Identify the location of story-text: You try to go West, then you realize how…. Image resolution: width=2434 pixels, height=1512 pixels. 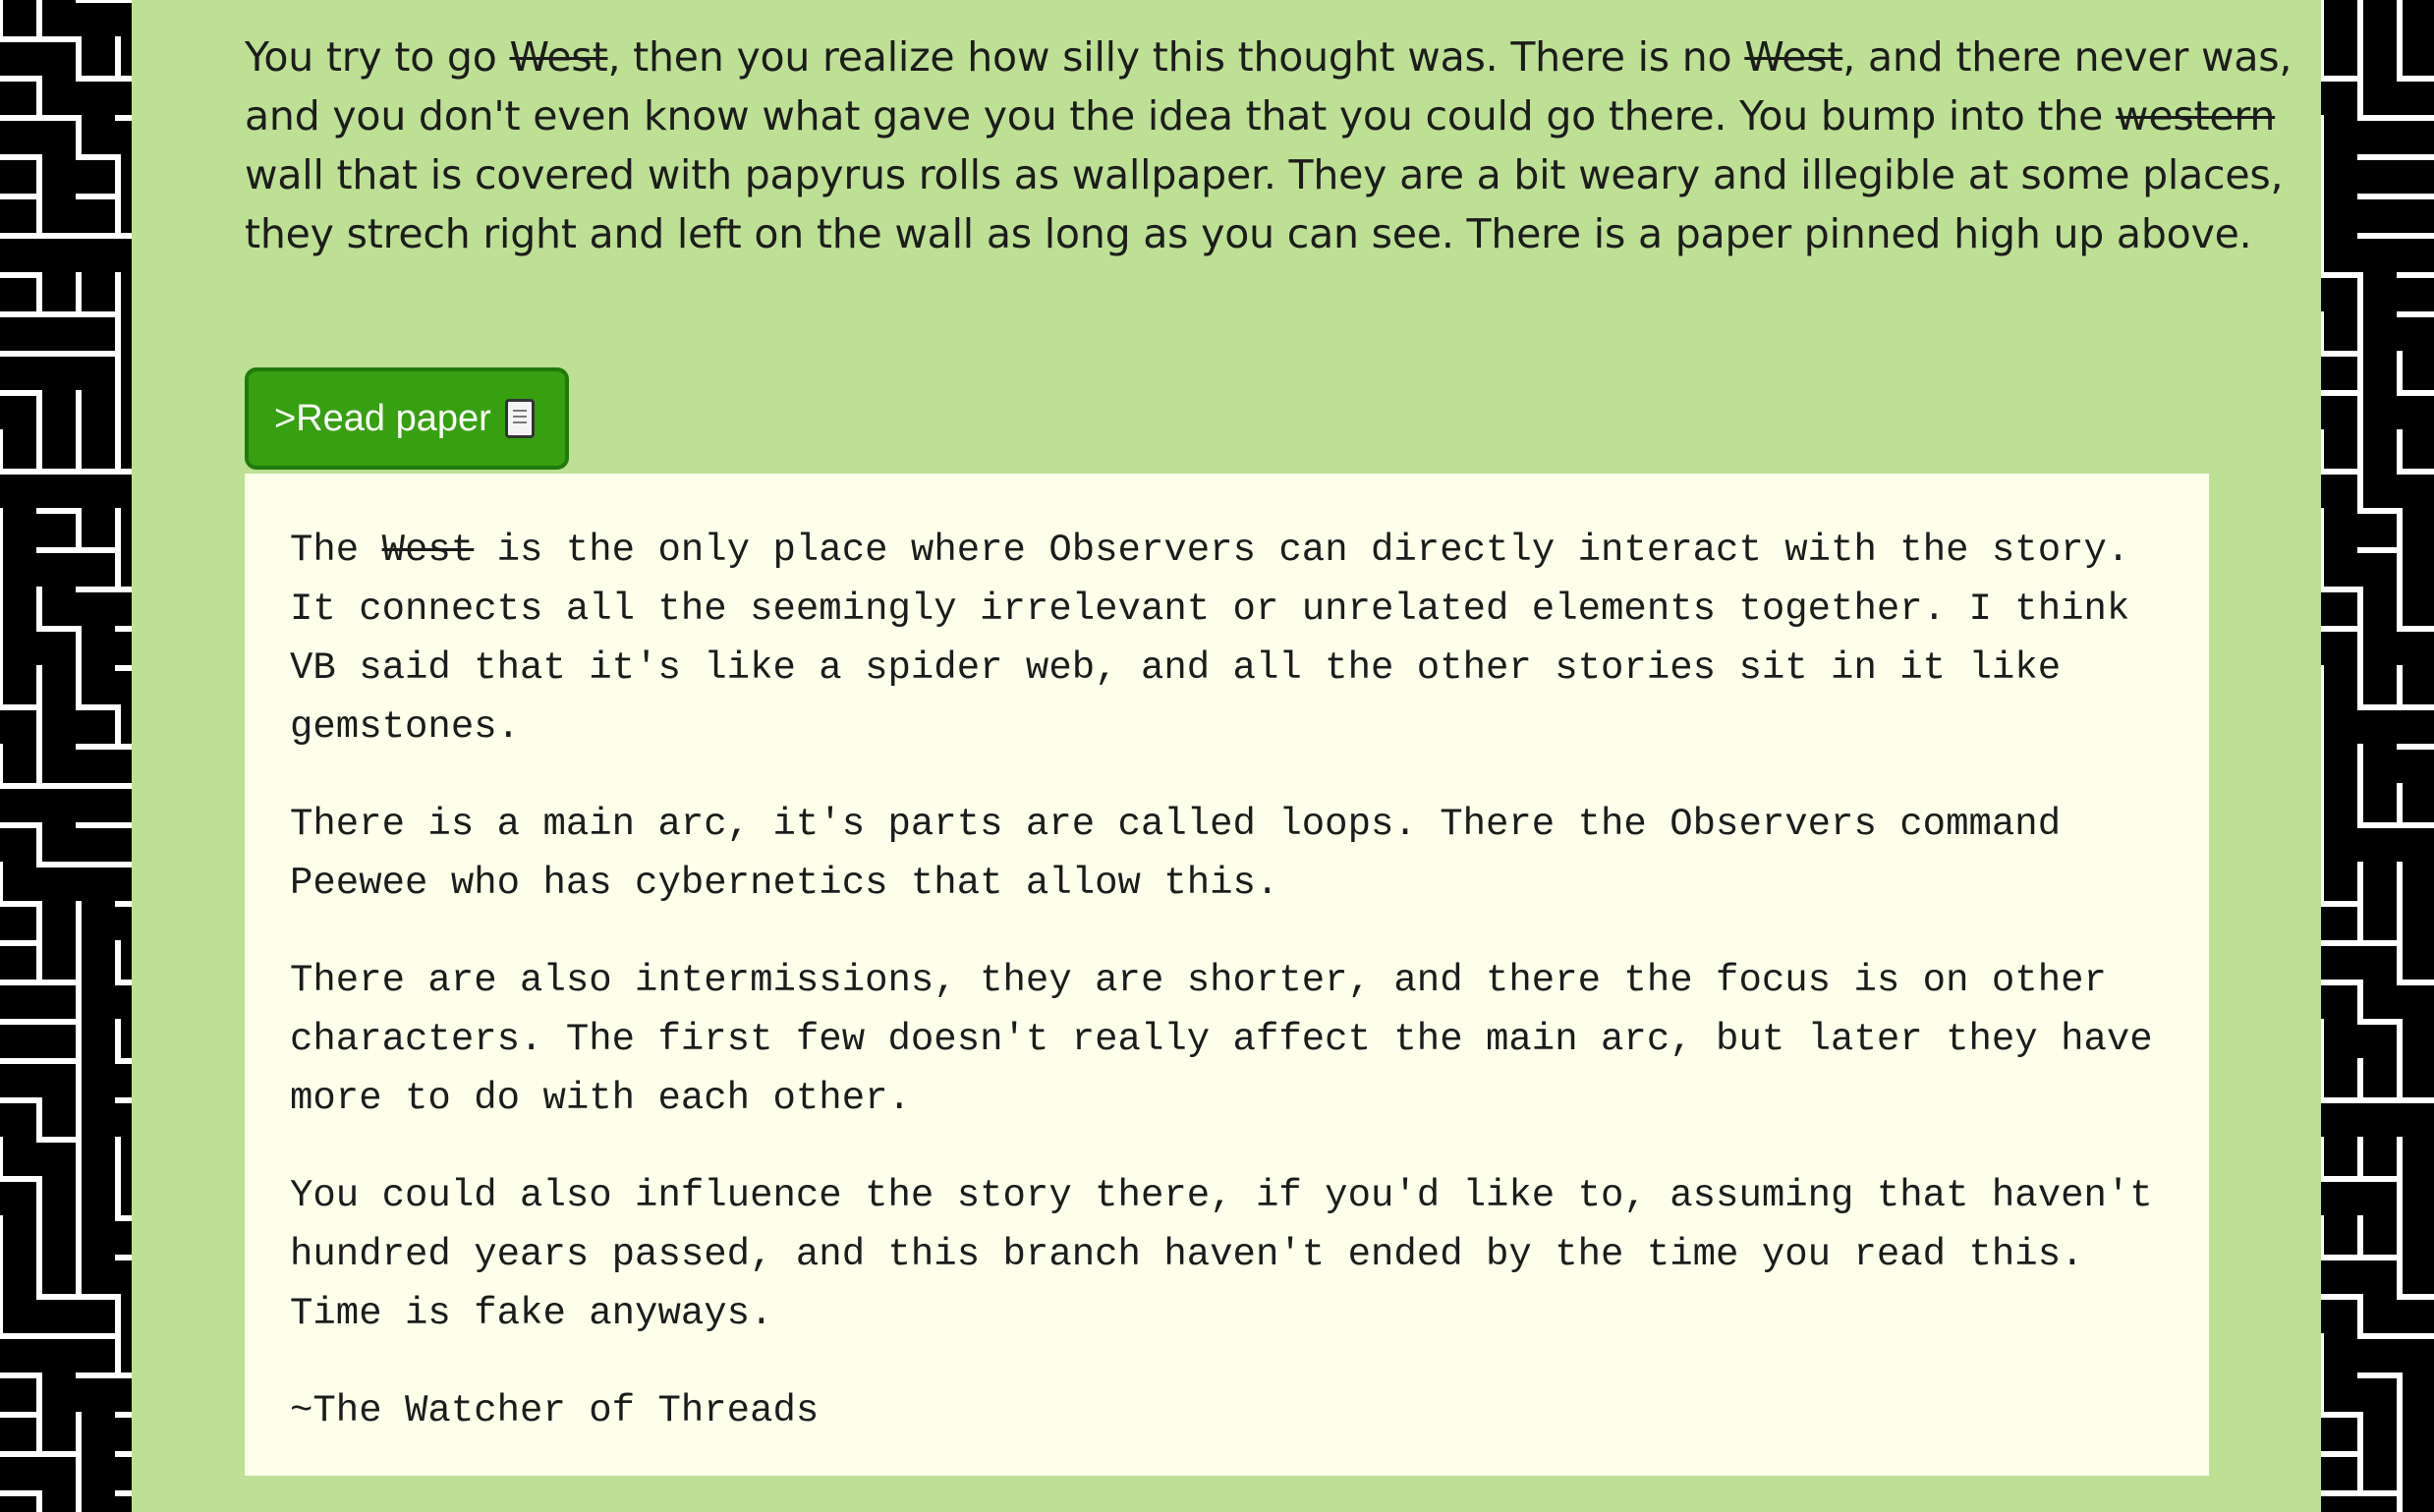
(1296, 145).